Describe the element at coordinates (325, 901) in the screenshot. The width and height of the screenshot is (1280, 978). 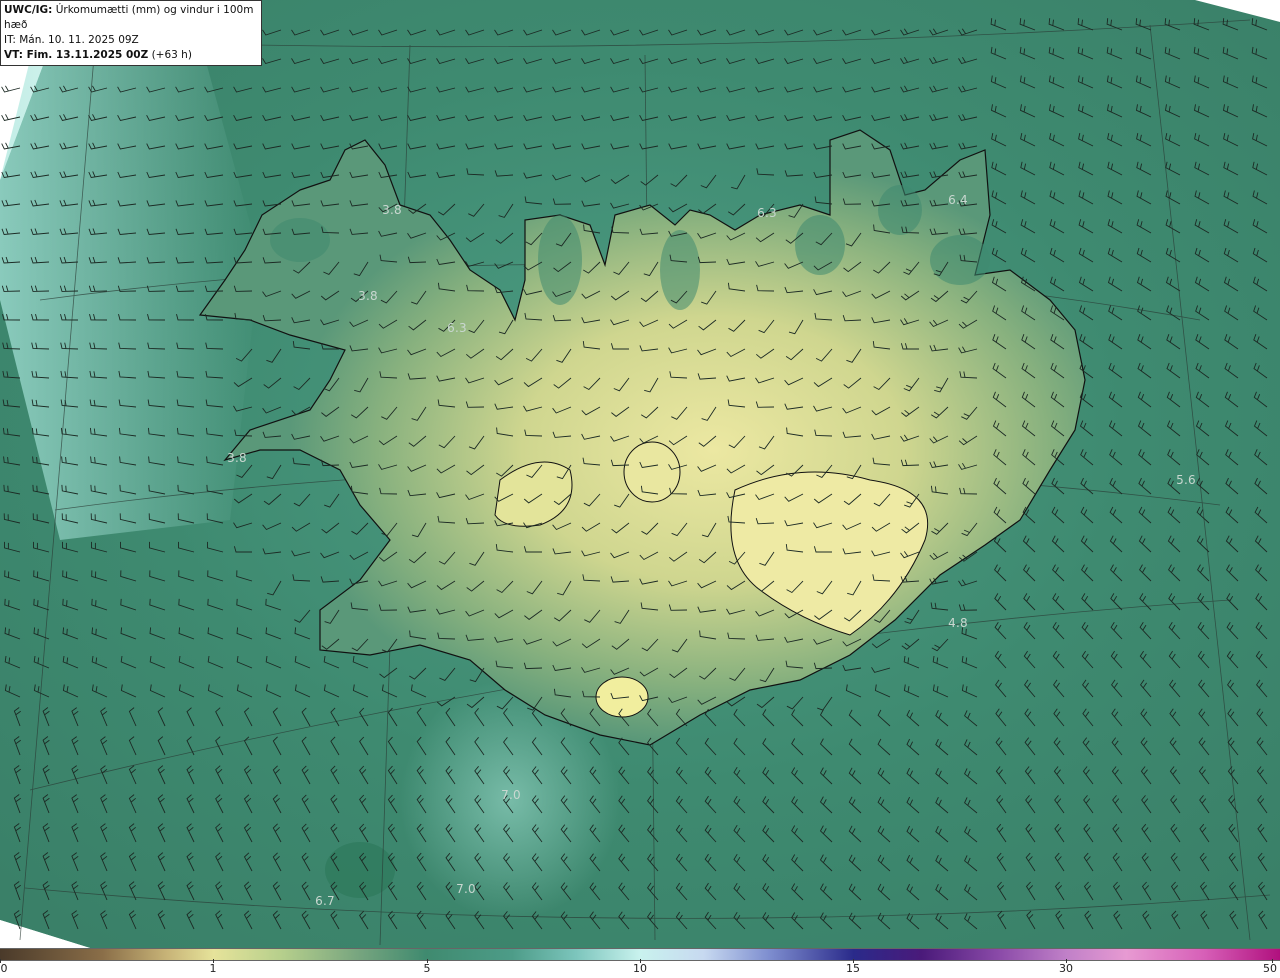
I see `value-label-southwest-offshore: 6.7` at that location.